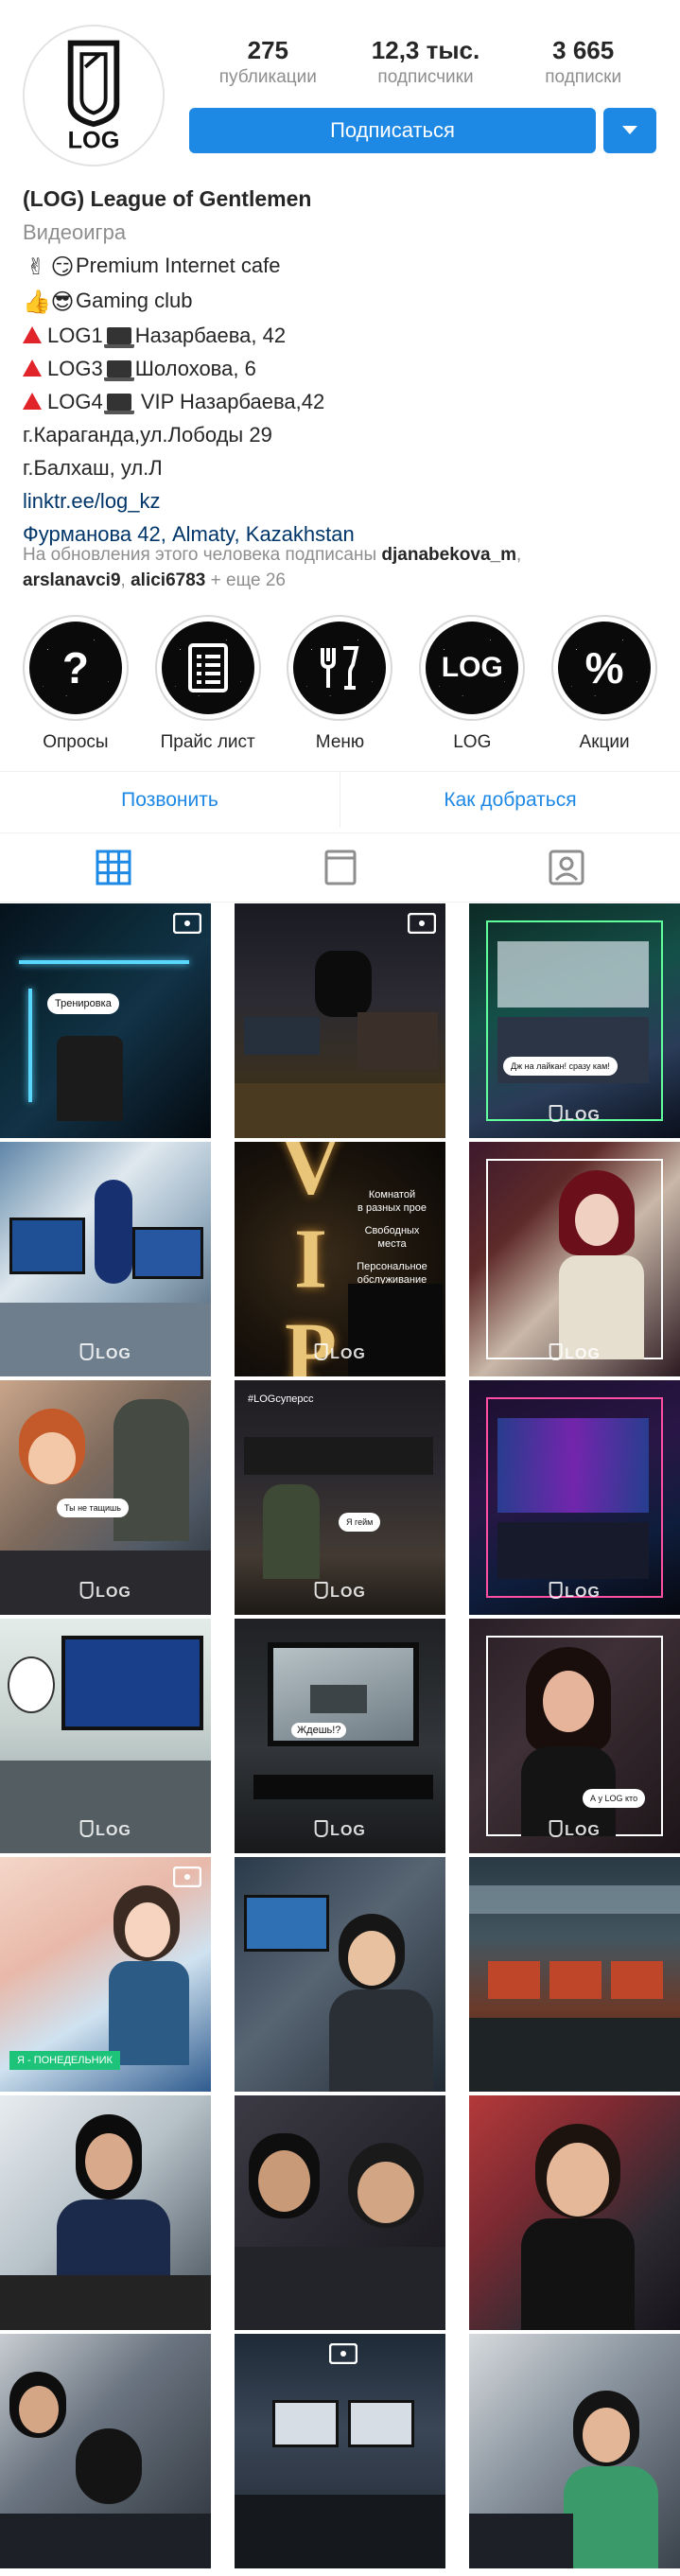  Describe the element at coordinates (344, 501) in the screenshot. I see `profile-link: linktr.ee/log_kz` at that location.